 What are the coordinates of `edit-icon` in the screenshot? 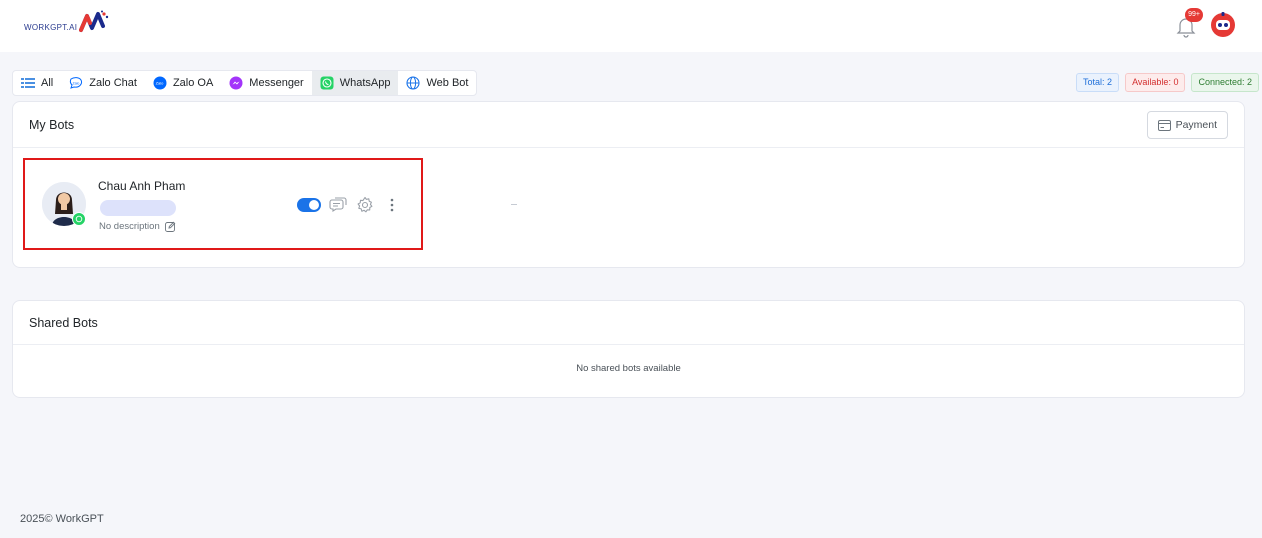 It's located at (170, 226).